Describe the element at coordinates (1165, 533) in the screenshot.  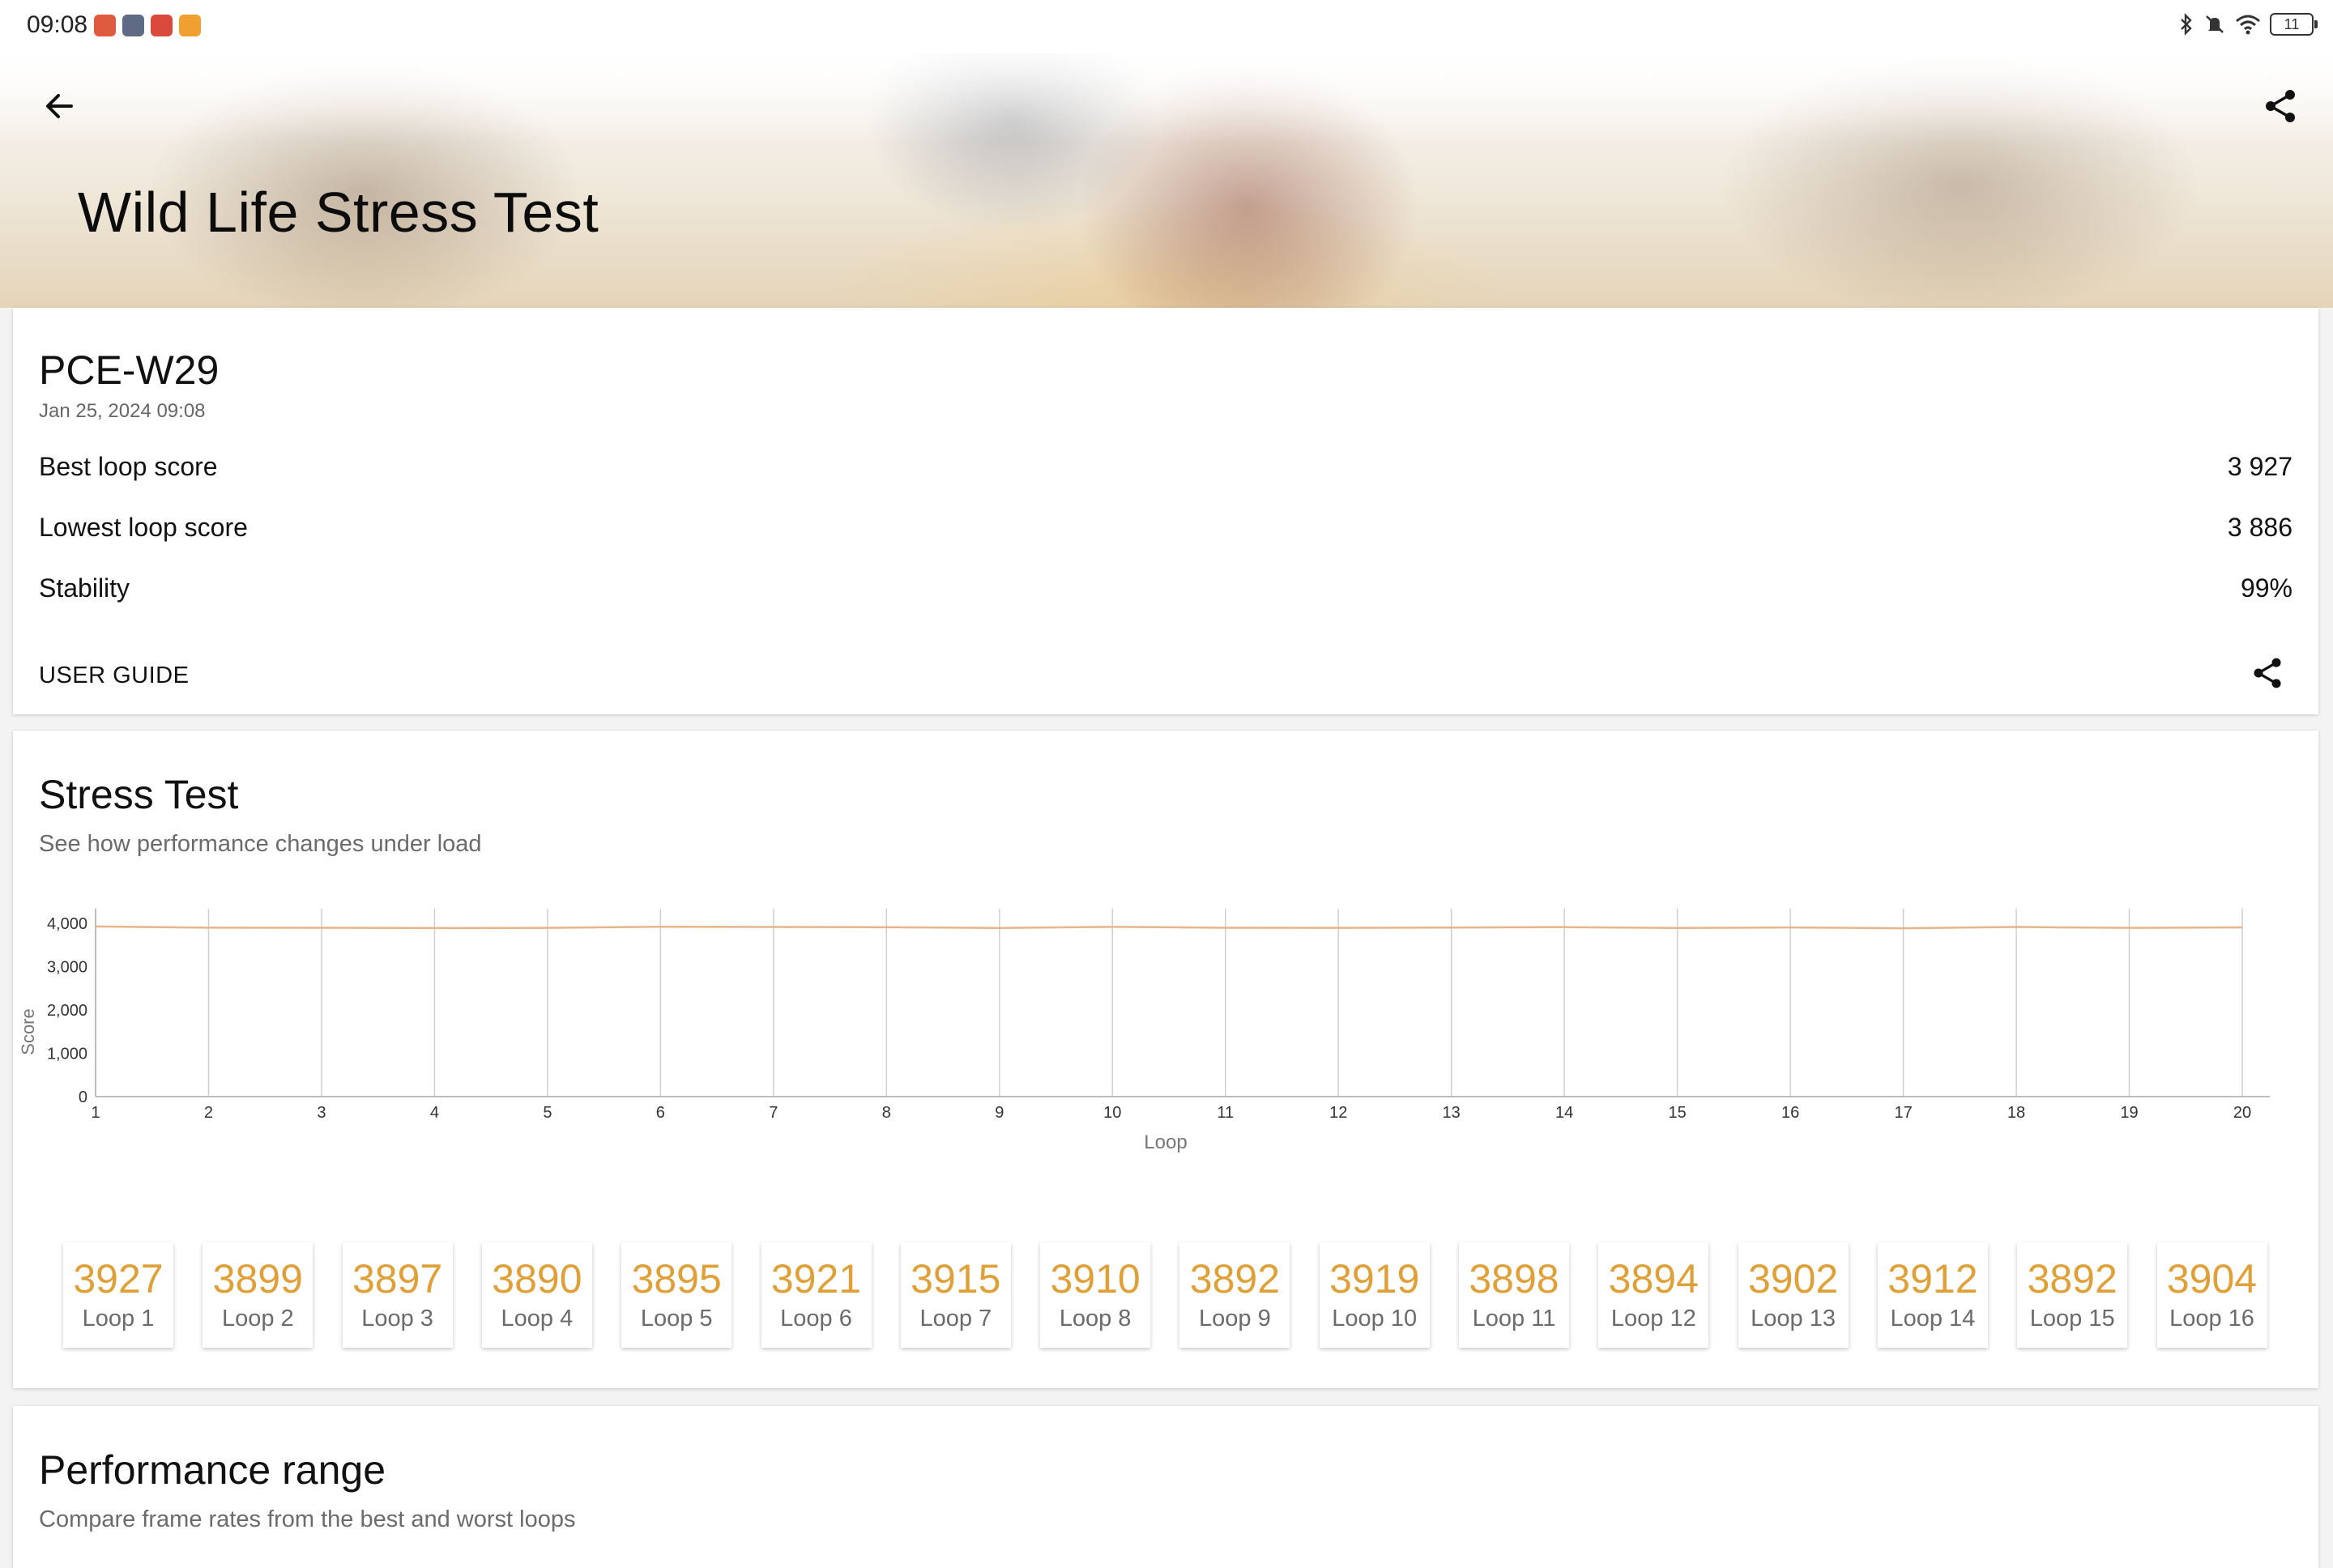
I see `stat-row-lowest: Lowest loop score 3 886` at that location.